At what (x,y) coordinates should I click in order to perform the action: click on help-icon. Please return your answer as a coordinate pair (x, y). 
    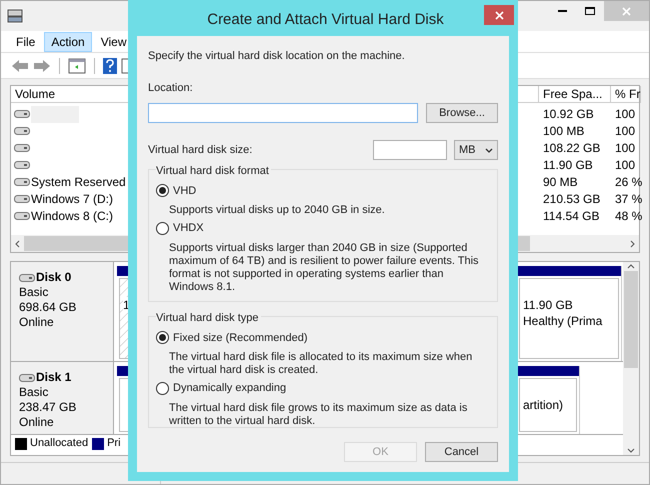
    Looking at the image, I should click on (110, 66).